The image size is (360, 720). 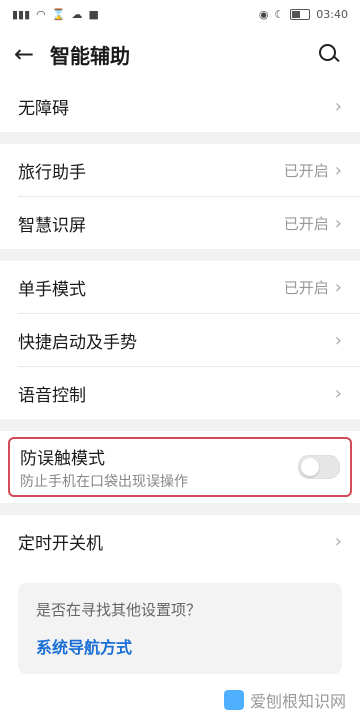 I want to click on row-travel-assistant: 旅行助手 已开启 ›, so click(x=180, y=170).